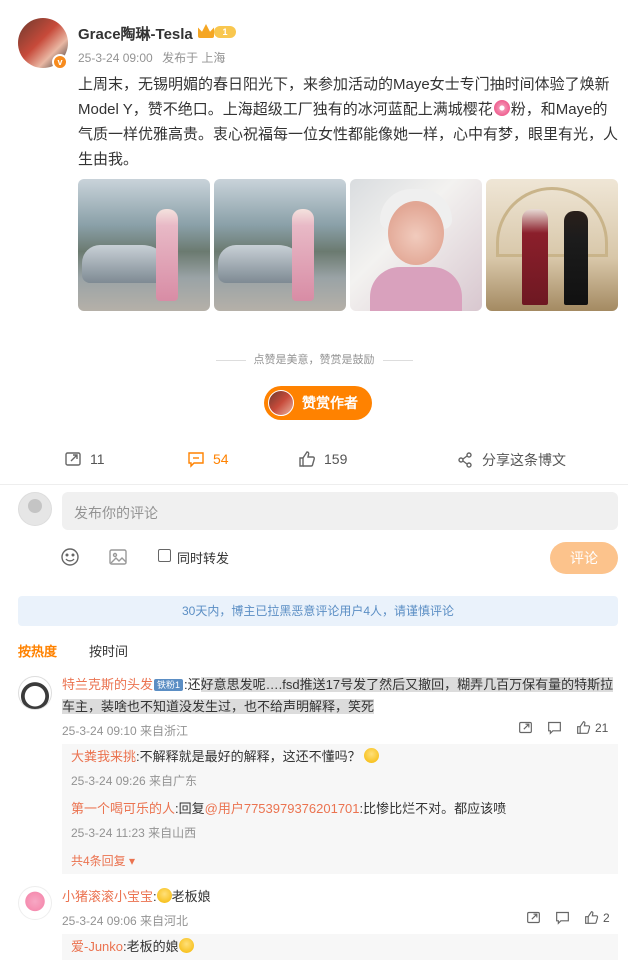 This screenshot has height=960, width=628. What do you see at coordinates (563, 727) in the screenshot?
I see `comment-actions: 21` at bounding box center [563, 727].